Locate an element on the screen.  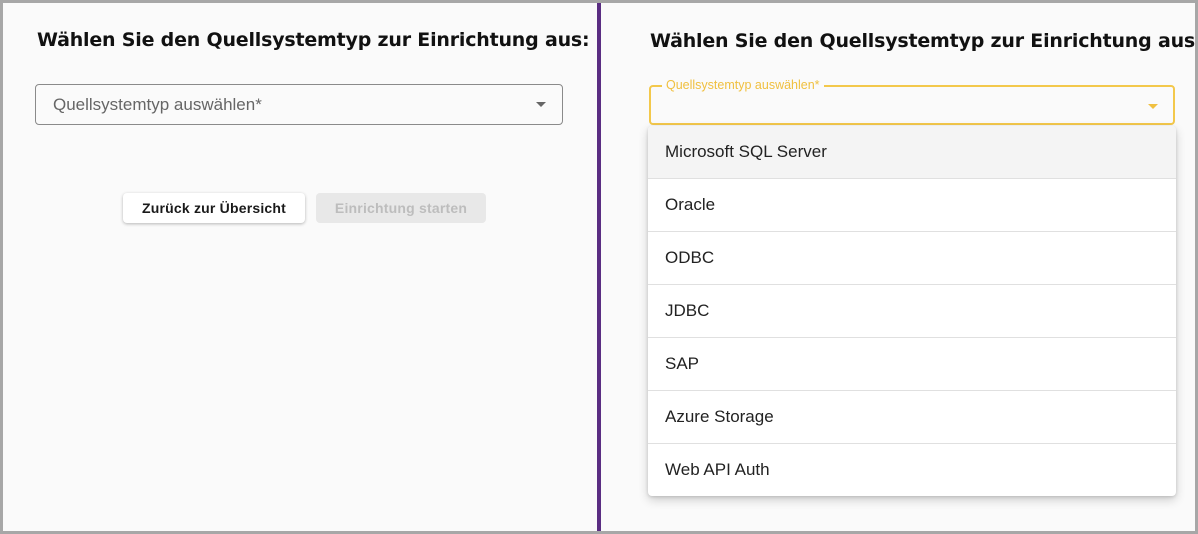
option-jdbc: JDBC is located at coordinates (912, 311).